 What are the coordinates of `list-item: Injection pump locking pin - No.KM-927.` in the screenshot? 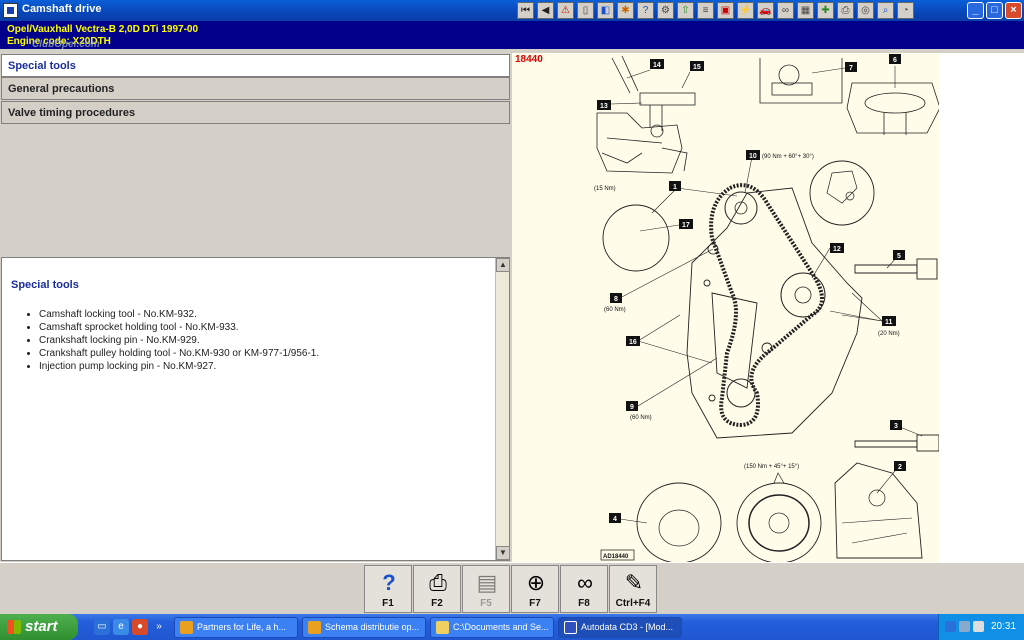 It's located at (179, 366).